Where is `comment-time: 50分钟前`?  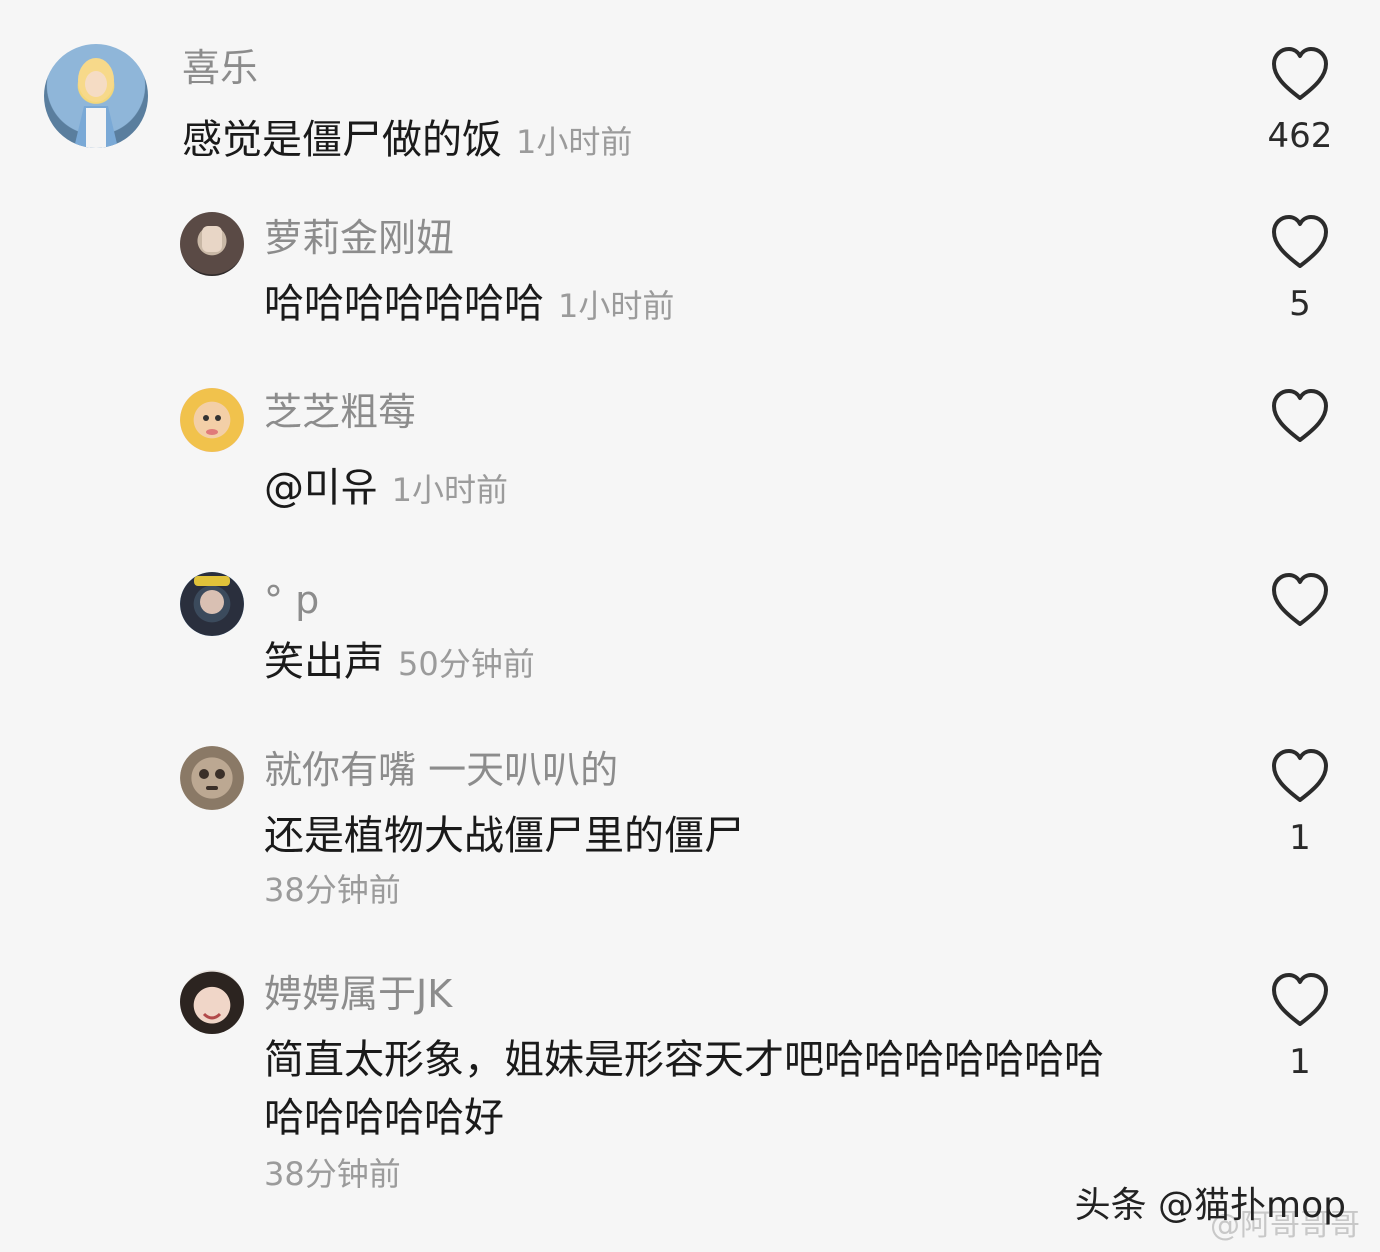
comment-time: 50分钟前 is located at coordinates (466, 664).